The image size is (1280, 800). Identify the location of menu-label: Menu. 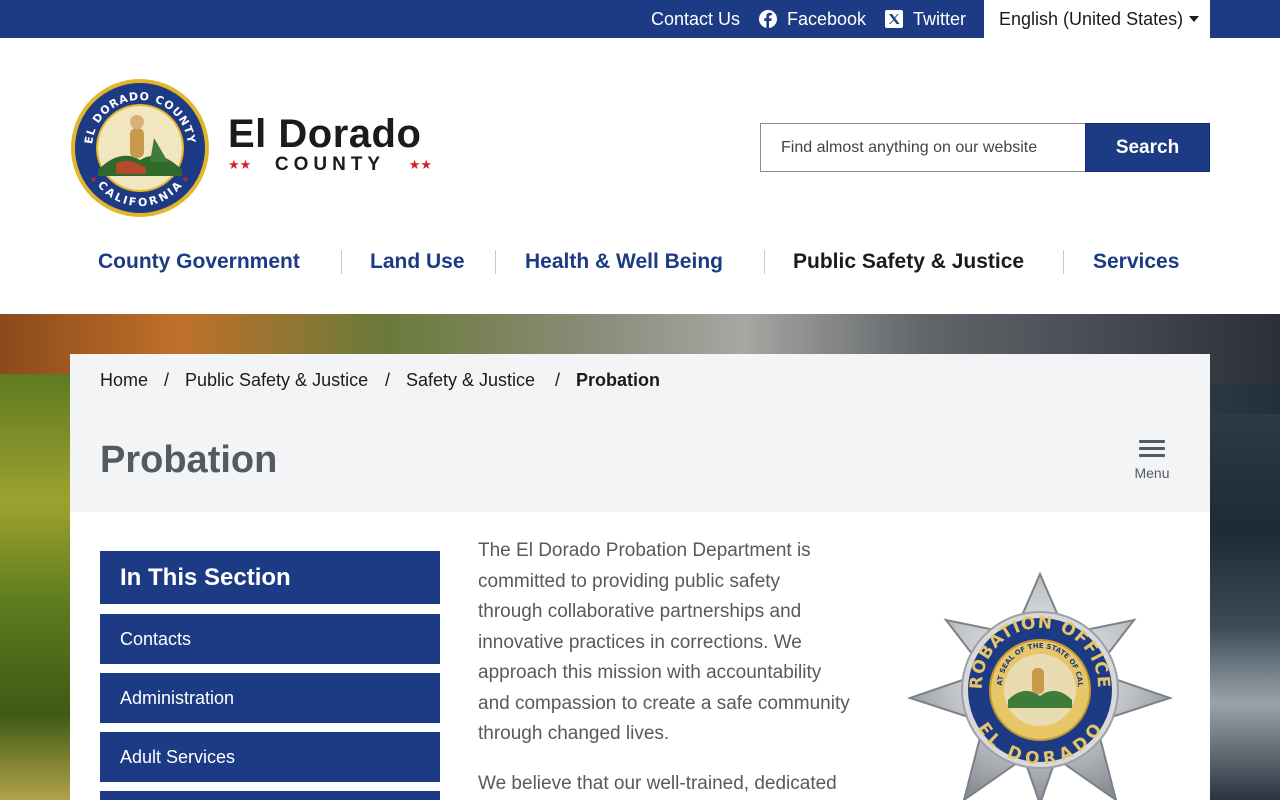
(1152, 473).